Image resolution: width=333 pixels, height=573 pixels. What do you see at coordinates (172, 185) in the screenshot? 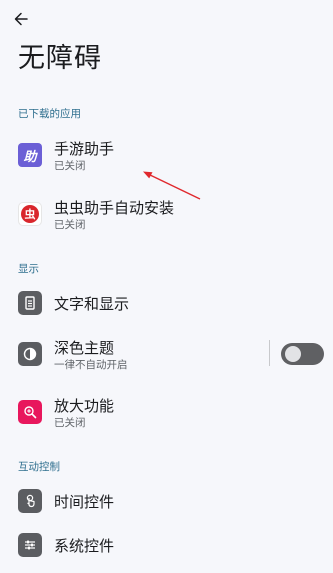
I see `annotation-arrow-icon` at bounding box center [172, 185].